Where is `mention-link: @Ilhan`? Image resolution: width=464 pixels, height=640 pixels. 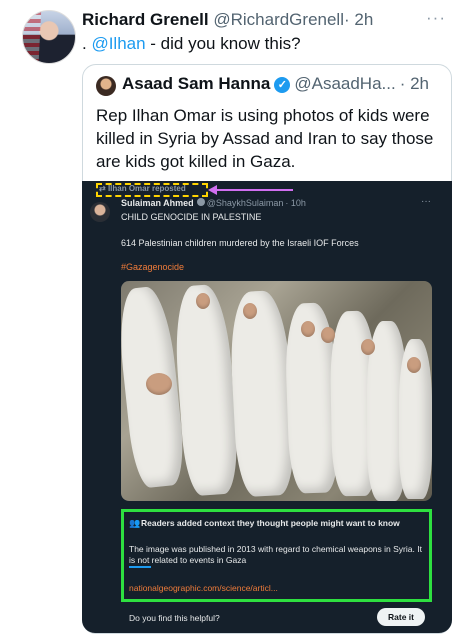
mention-link: @Ilhan is located at coordinates (118, 43).